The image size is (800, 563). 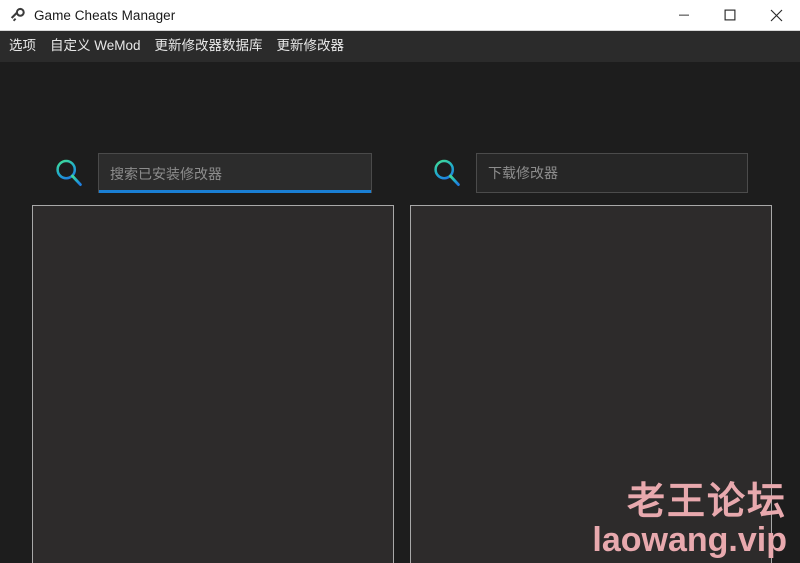 I want to click on key-icon, so click(x=17, y=14).